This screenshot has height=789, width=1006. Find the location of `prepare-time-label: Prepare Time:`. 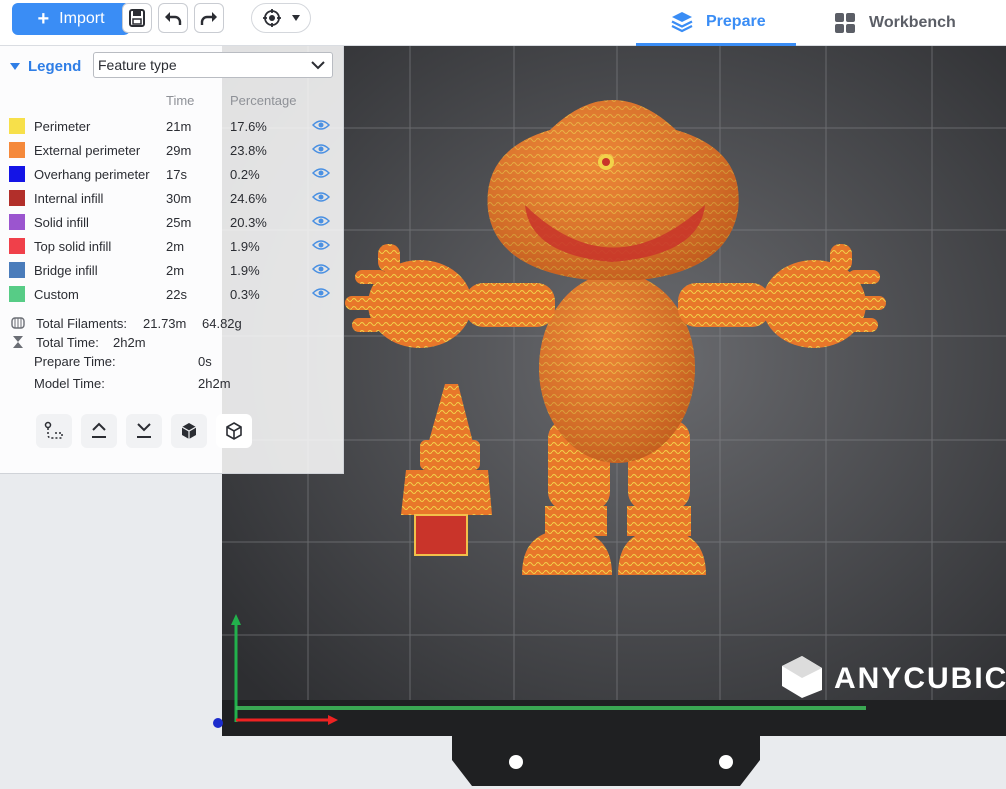

prepare-time-label: Prepare Time: is located at coordinates (75, 361).